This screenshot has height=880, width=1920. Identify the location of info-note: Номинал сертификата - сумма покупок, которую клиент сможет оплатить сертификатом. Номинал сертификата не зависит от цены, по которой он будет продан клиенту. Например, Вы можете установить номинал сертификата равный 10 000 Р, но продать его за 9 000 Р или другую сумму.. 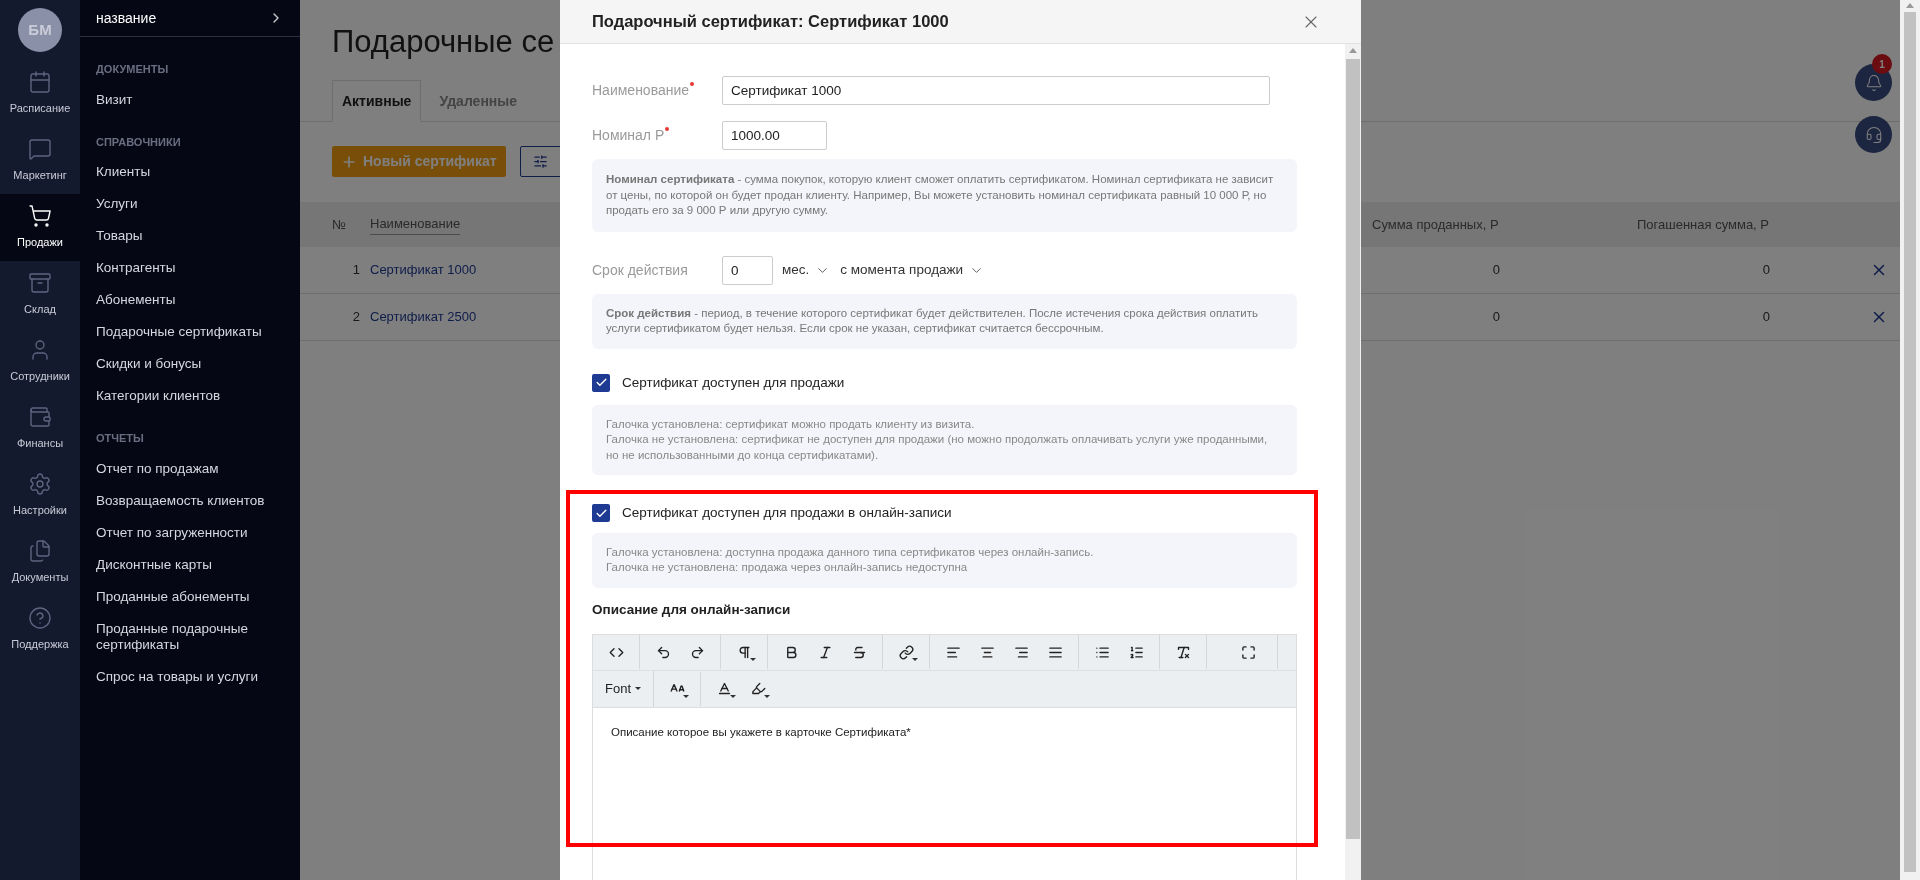
(944, 195).